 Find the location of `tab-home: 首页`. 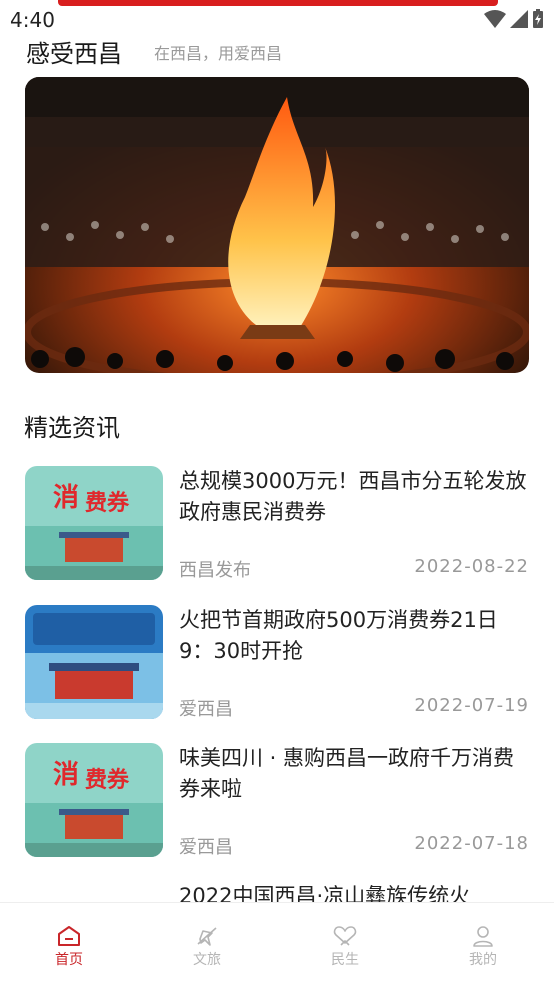

tab-home: 首页 is located at coordinates (69, 944).